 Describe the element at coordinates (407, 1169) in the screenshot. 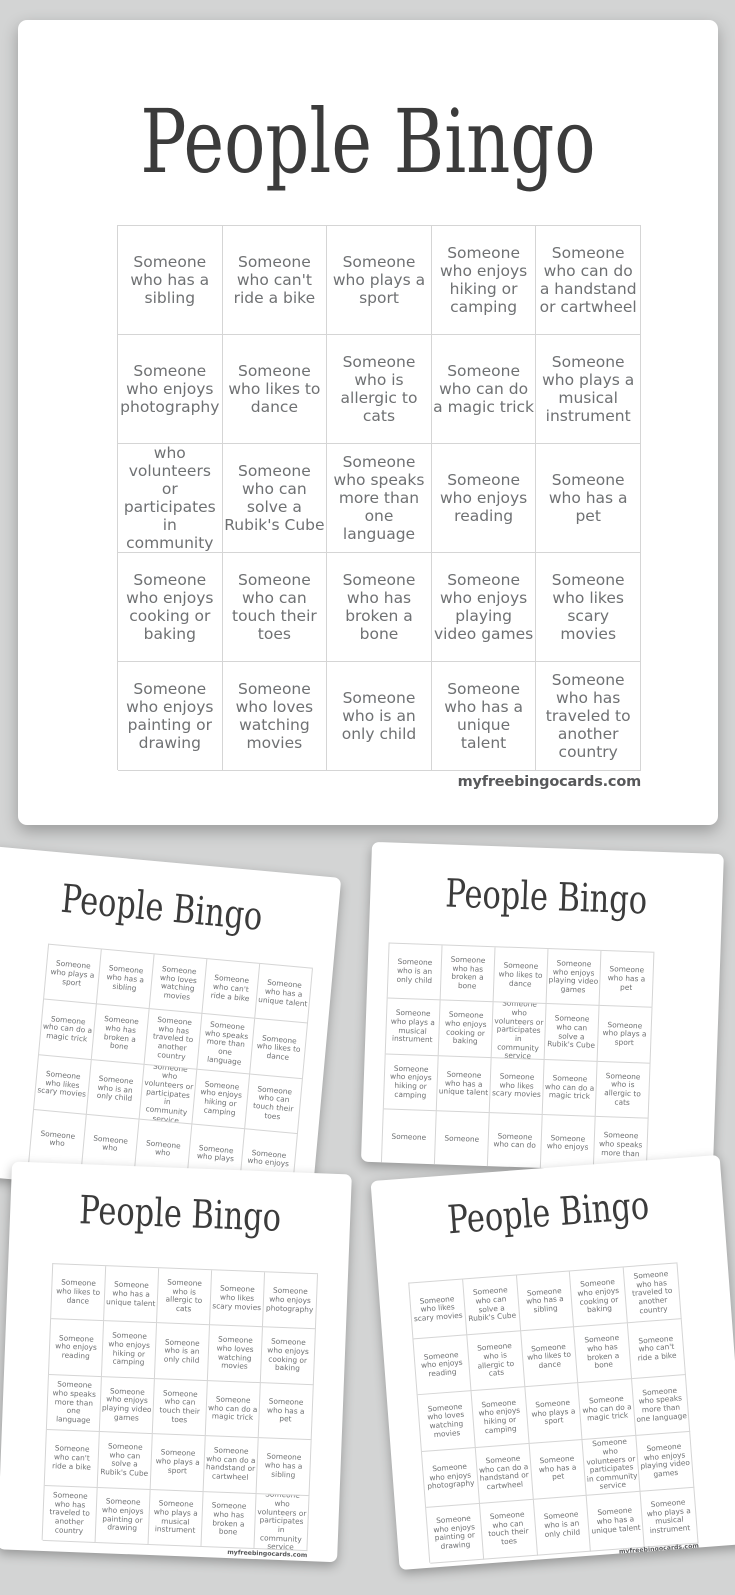

I see `bingo-cell` at that location.